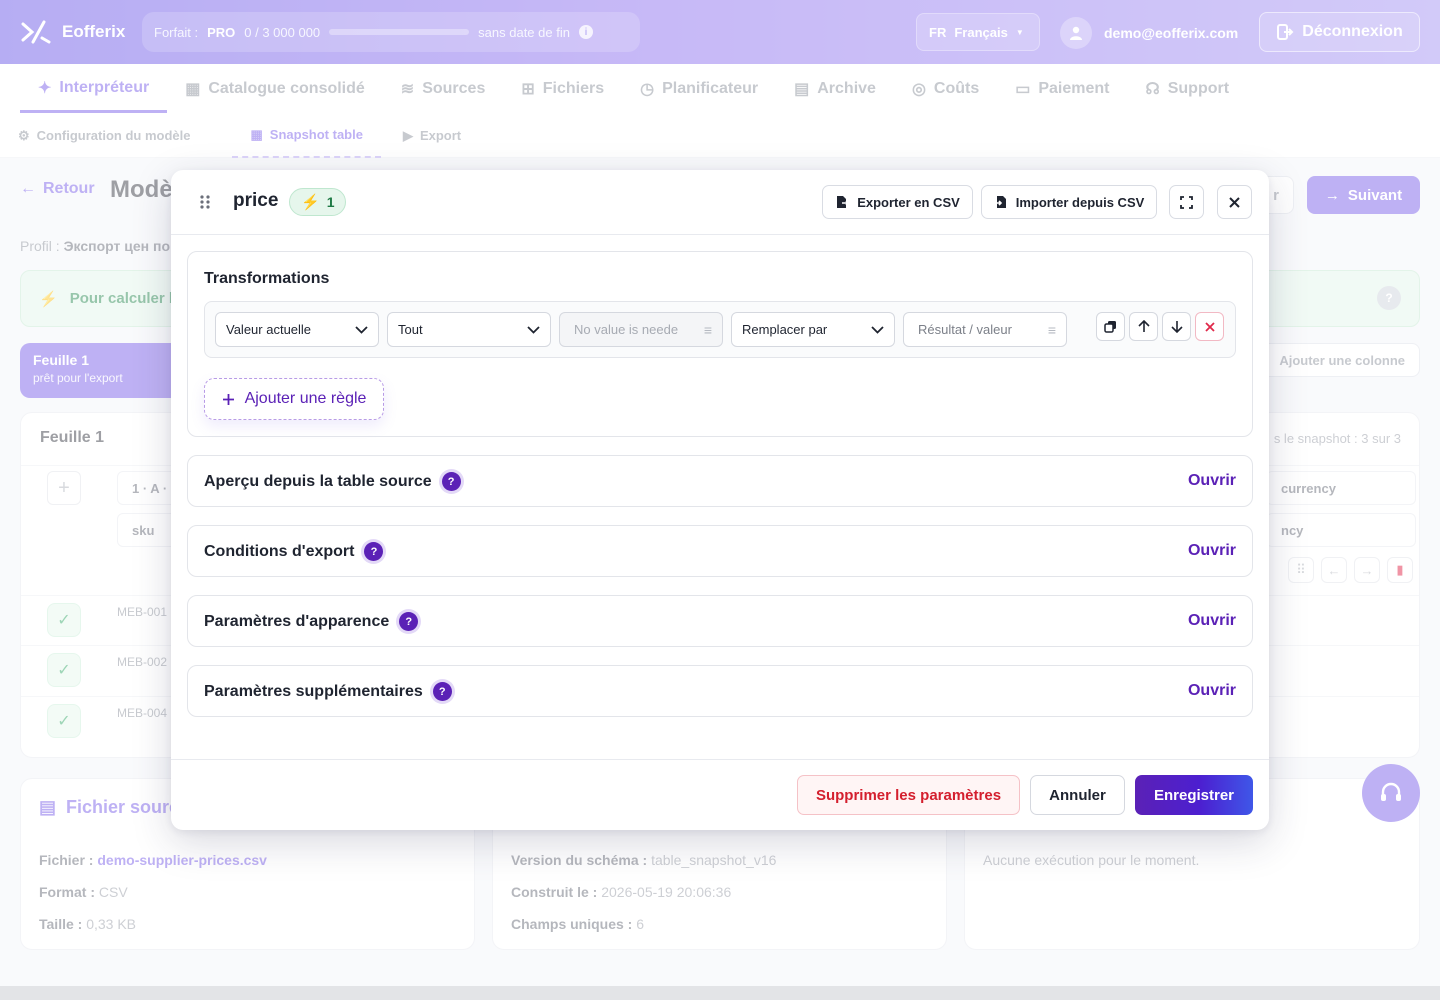  Describe the element at coordinates (720, 691) in the screenshot. I see `section-additional: Paramètres supplémentaires? Ouvrir` at that location.